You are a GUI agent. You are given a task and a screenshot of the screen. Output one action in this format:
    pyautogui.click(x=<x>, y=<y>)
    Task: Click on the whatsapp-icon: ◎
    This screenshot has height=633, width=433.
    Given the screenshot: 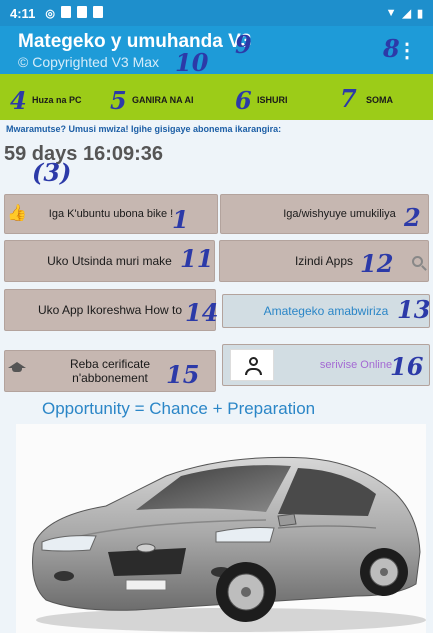 What is the action you would take?
    pyautogui.click(x=50, y=13)
    